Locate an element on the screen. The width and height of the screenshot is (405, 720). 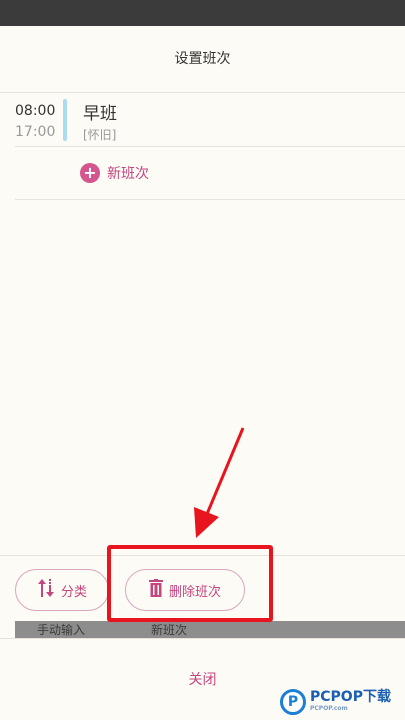
watermark: P PCPOP下载 PCPOP.com is located at coordinates (342, 701).